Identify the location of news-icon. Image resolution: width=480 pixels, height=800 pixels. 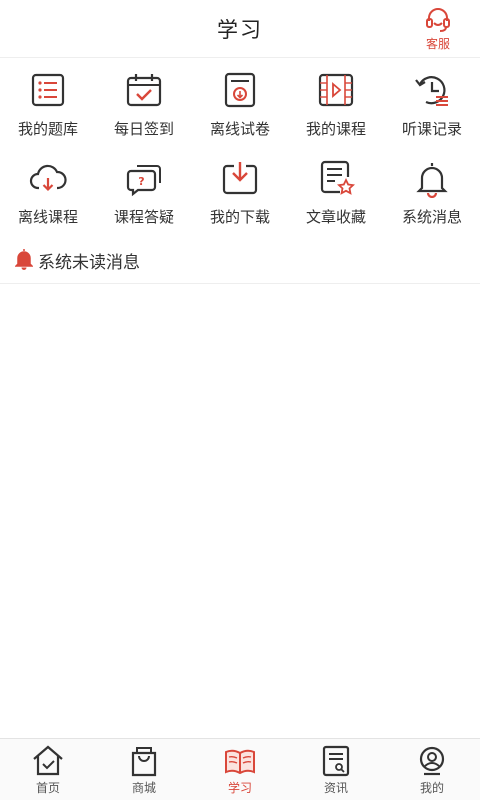
(336, 761).